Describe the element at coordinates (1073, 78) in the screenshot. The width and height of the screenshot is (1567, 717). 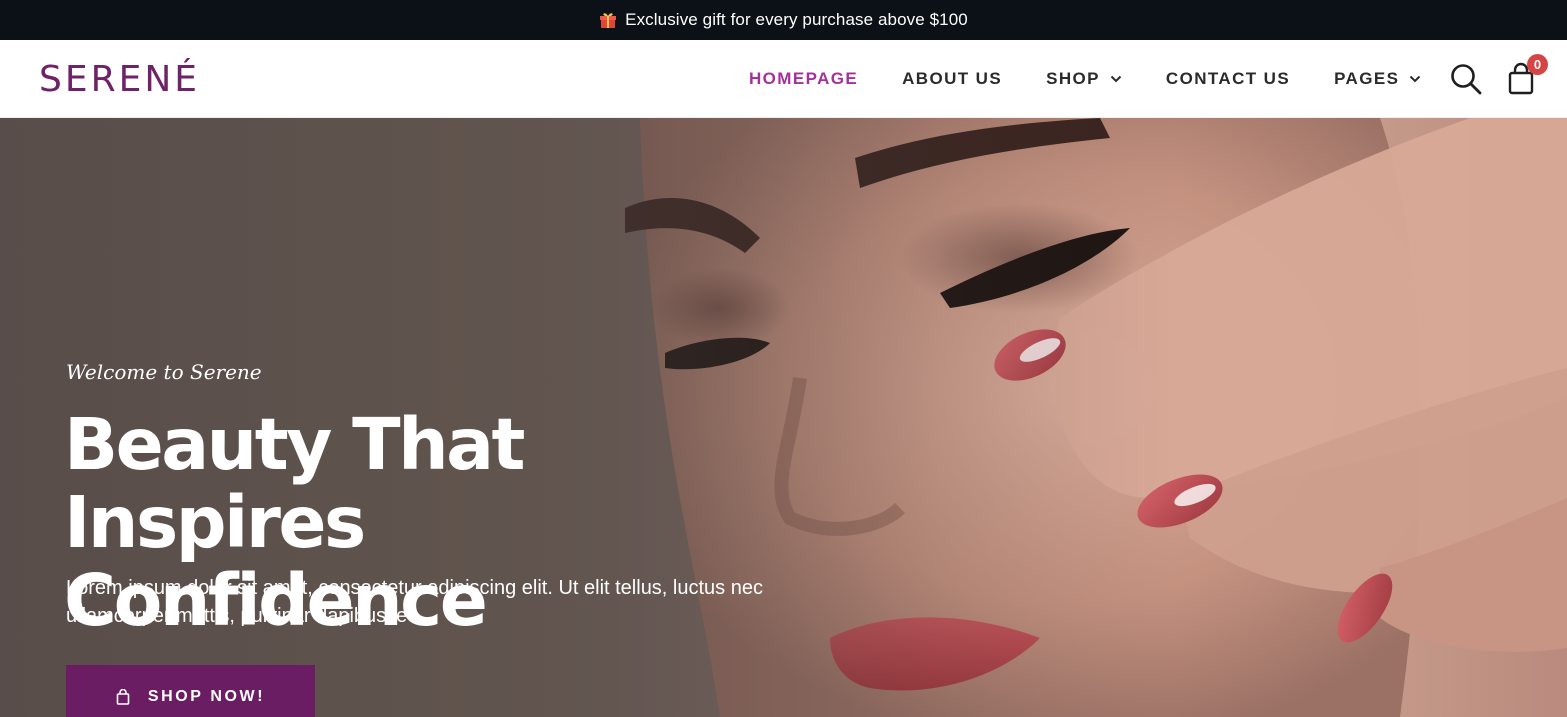
I see `nav-item-label: SHOP` at that location.